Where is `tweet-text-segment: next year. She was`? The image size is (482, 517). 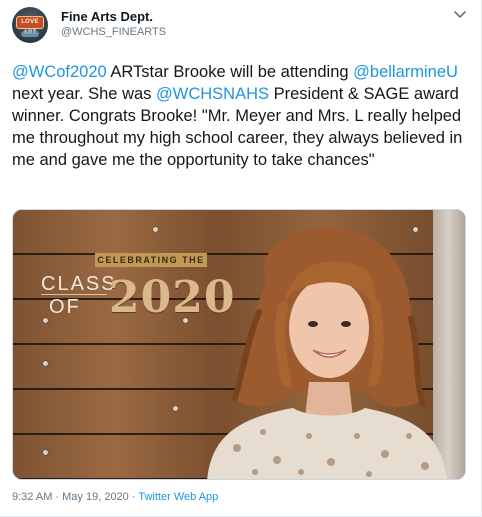
tweet-text-segment: next year. She was is located at coordinates (84, 94).